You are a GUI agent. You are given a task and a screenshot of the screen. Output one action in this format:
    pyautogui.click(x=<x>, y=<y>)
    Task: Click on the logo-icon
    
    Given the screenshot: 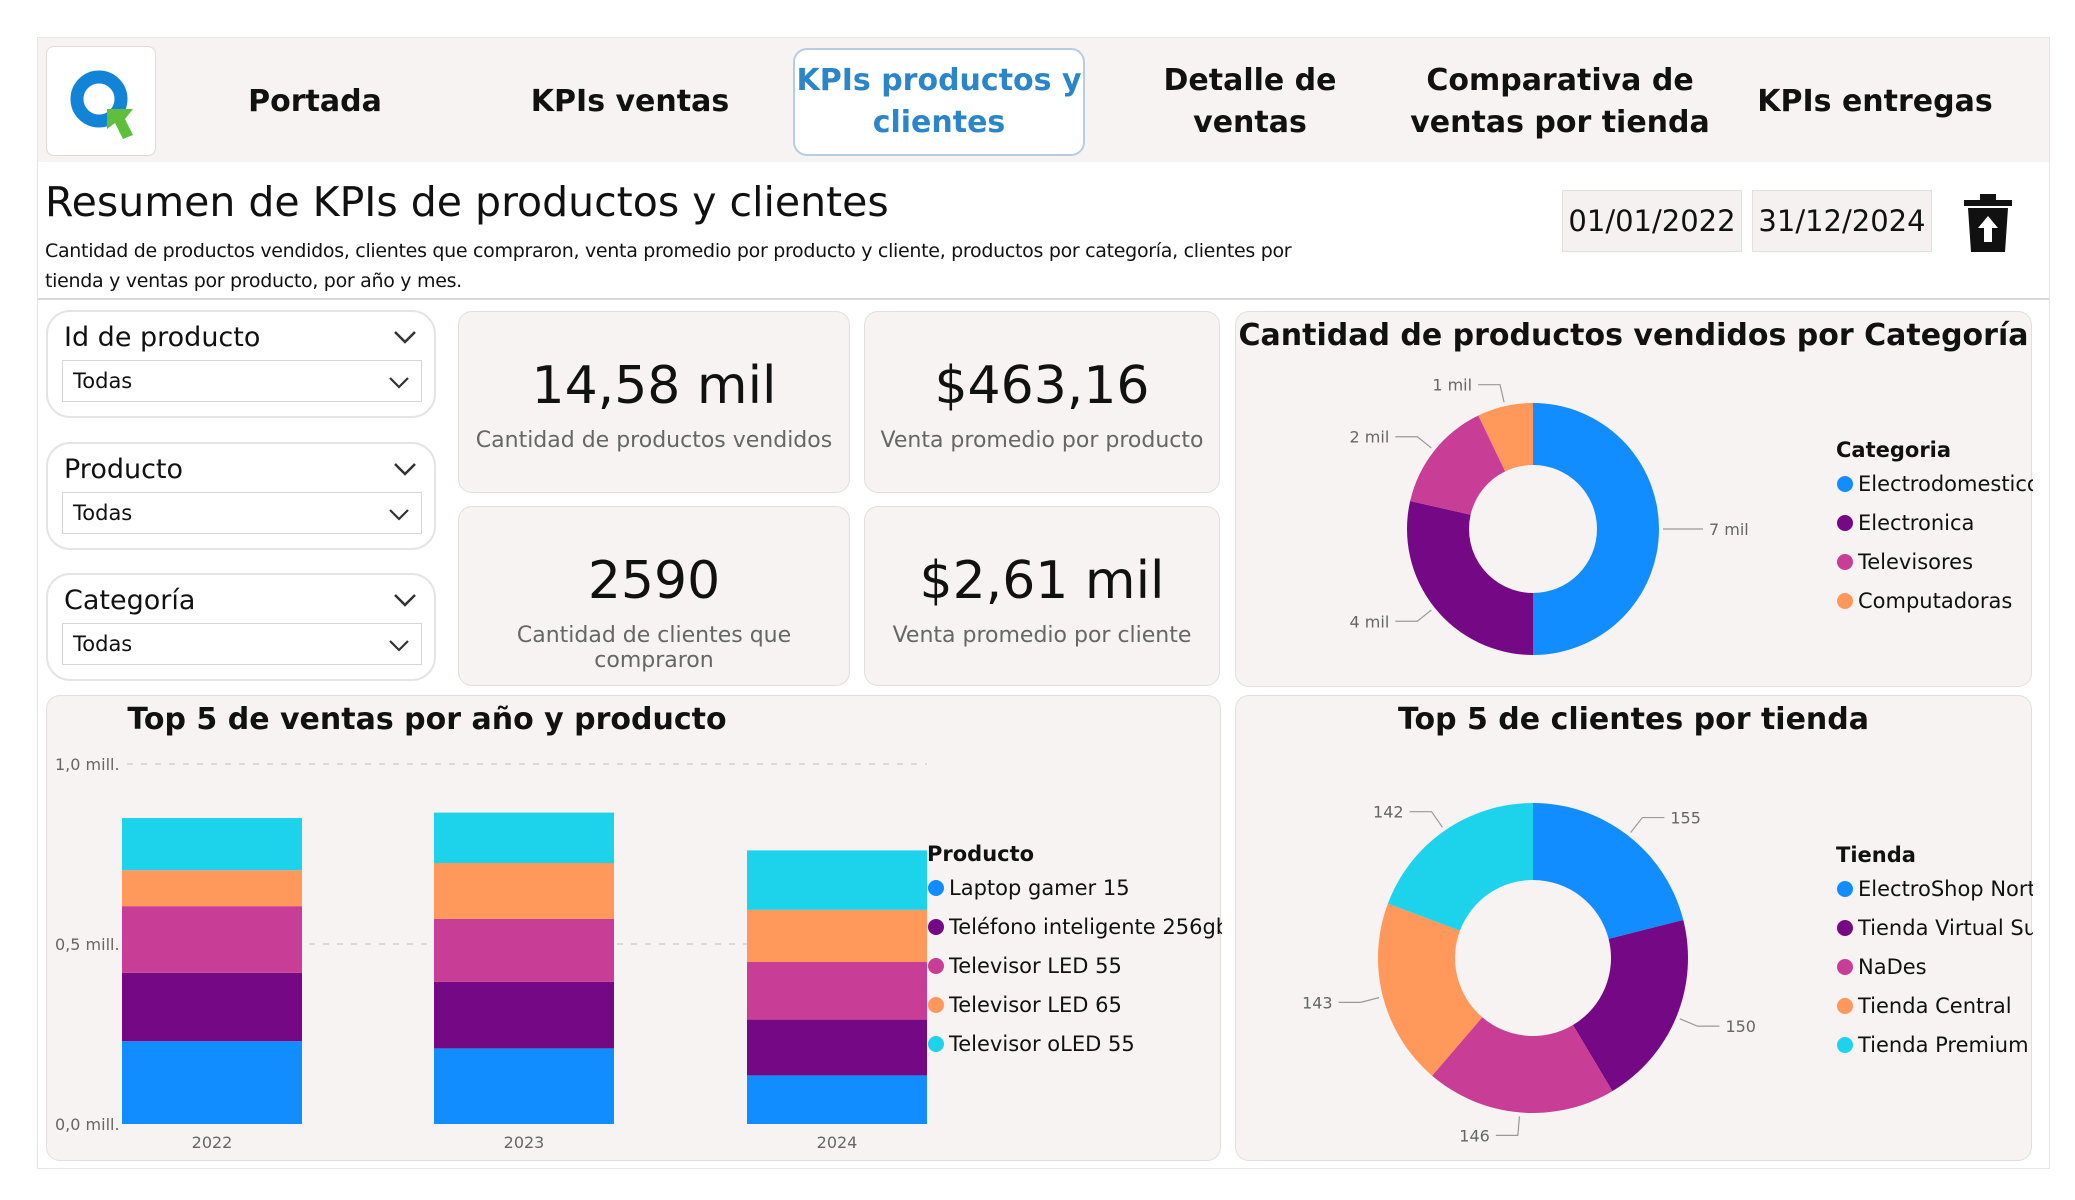 What is the action you would take?
    pyautogui.click(x=101, y=104)
    